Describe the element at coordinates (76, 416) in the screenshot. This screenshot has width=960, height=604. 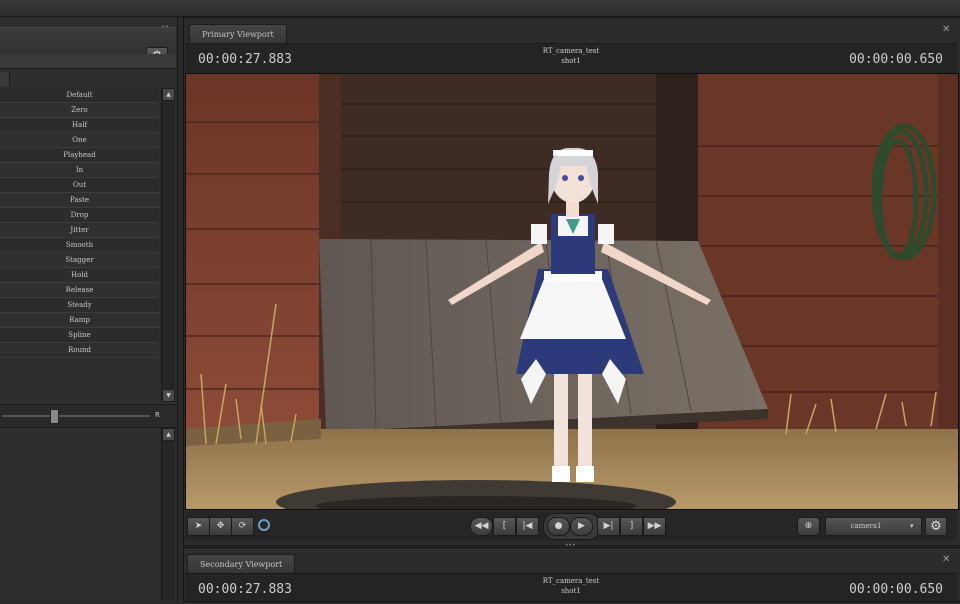
I see `slider-track` at that location.